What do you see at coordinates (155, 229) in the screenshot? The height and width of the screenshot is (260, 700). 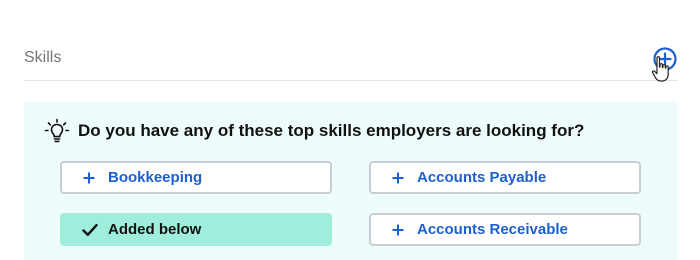 I see `skill-label: Added below` at bounding box center [155, 229].